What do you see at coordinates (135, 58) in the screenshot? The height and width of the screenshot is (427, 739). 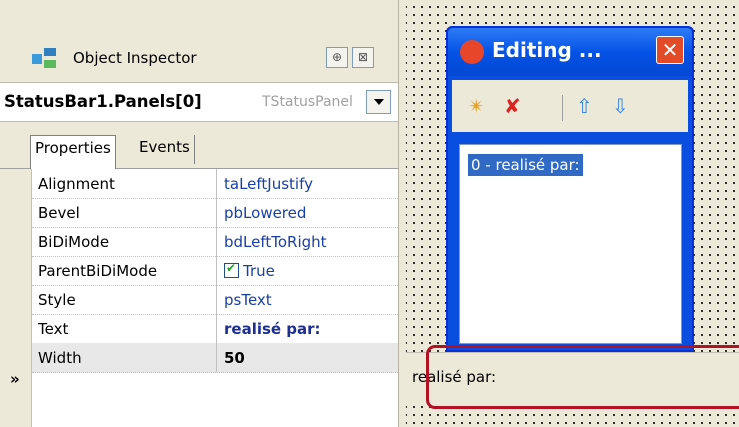 I see `inspector-title: Object Inspector` at bounding box center [135, 58].